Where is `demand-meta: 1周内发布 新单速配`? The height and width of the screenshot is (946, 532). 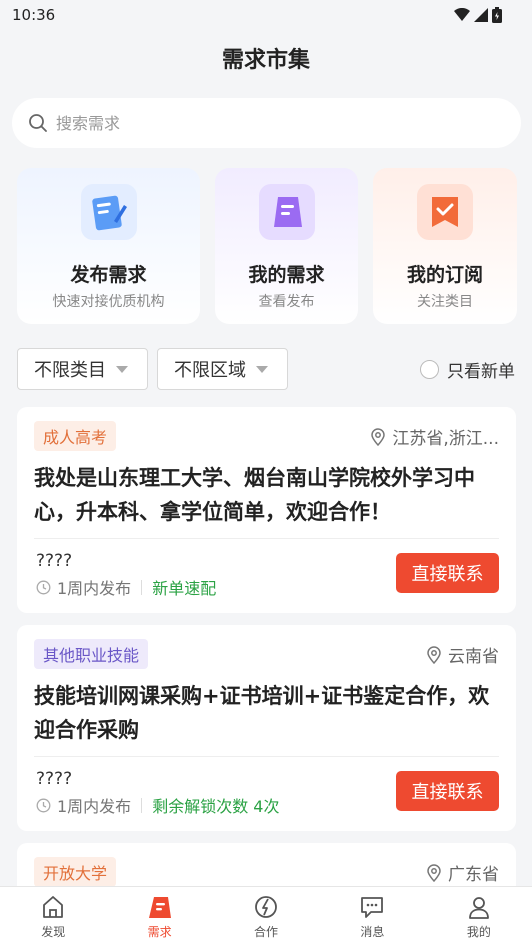 demand-meta: 1周内发布 新单速配 is located at coordinates (126, 587).